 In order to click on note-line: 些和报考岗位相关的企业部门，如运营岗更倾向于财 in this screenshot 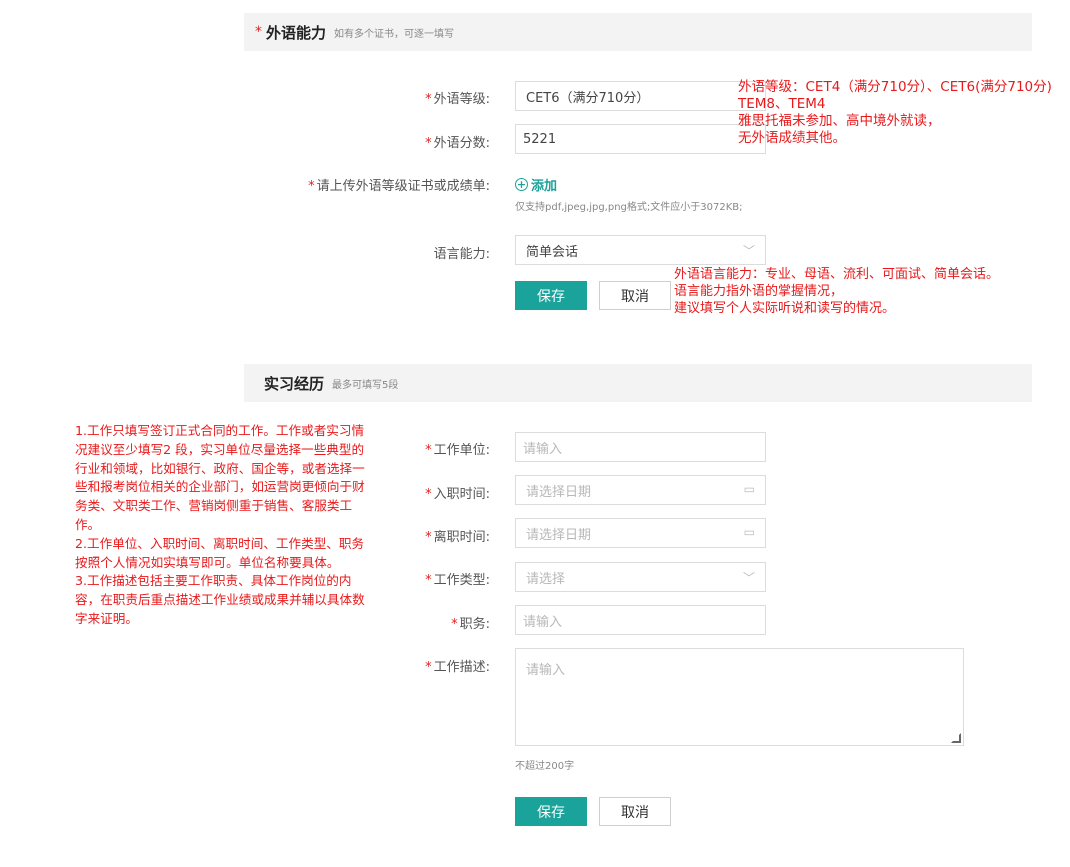, I will do `click(220, 487)`.